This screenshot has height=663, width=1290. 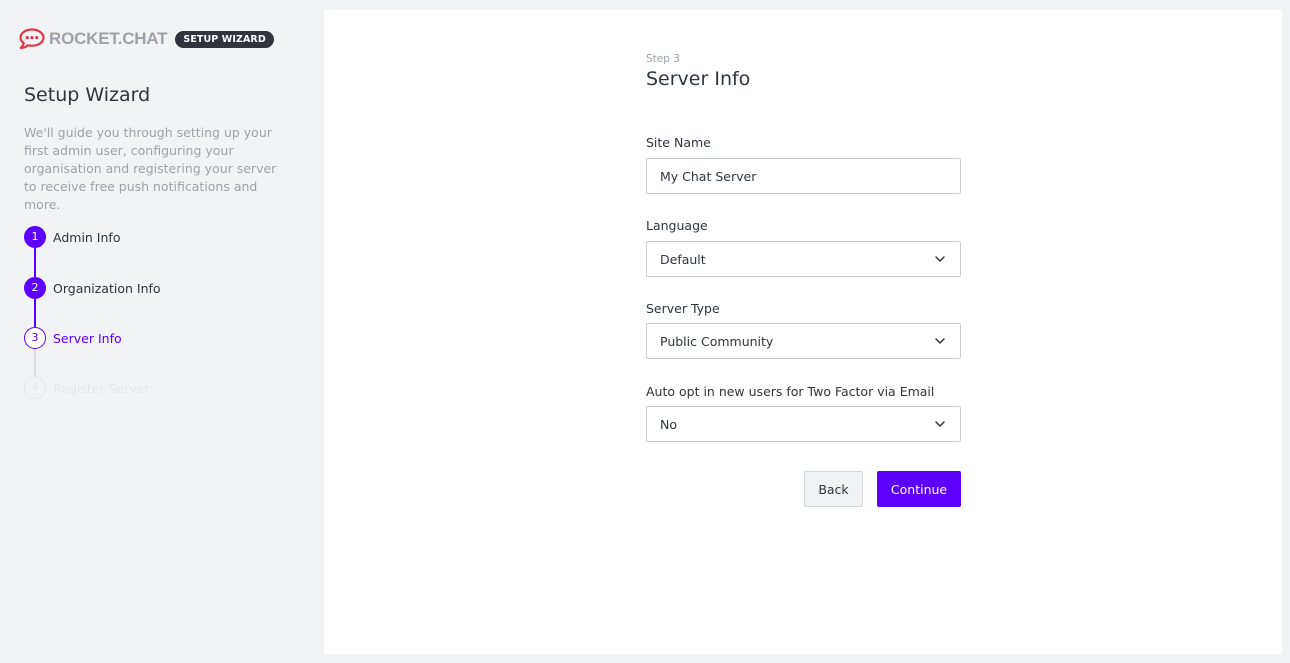 What do you see at coordinates (154, 388) in the screenshot?
I see `step-register-server: 4 Register Server` at bounding box center [154, 388].